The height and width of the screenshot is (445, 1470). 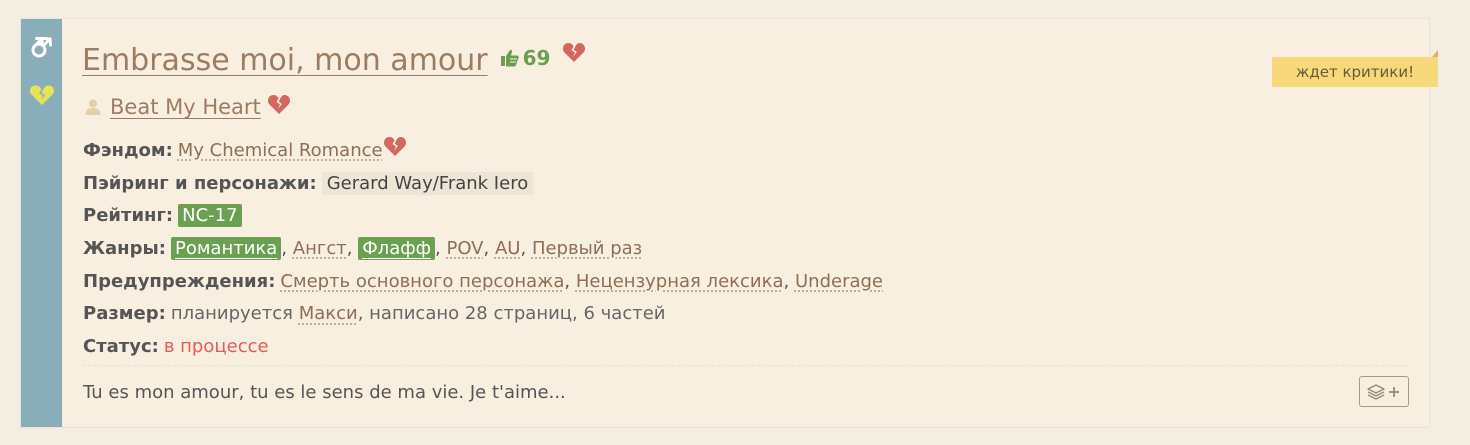 What do you see at coordinates (200, 183) in the screenshot?
I see `pairing-label: Пэйринг и персонажи:` at bounding box center [200, 183].